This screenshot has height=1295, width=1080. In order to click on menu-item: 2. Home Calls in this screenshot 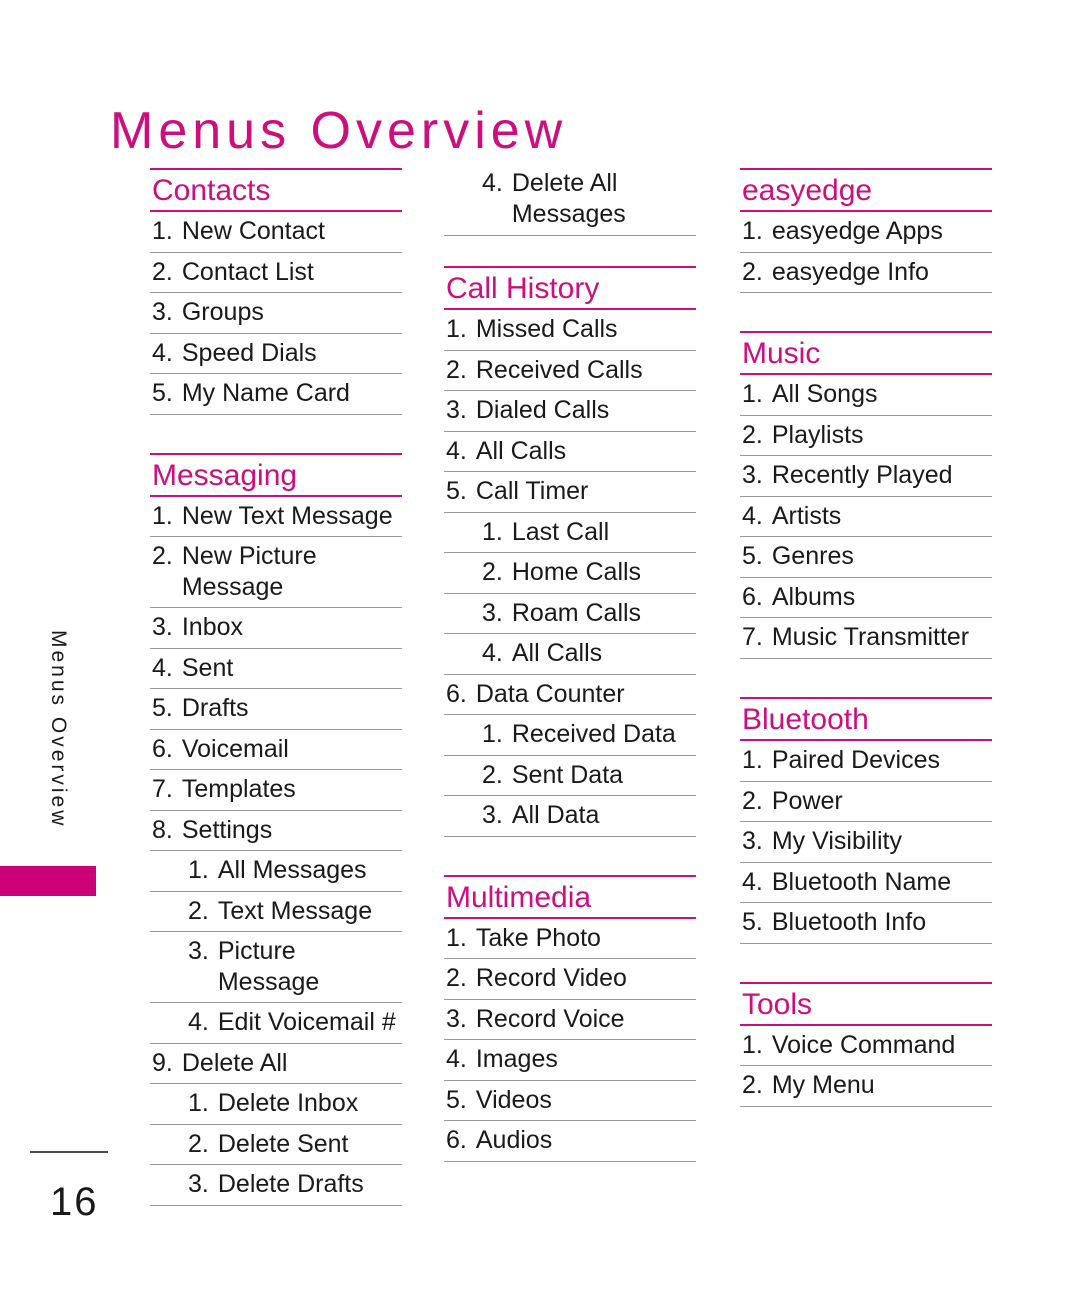, I will do `click(570, 573)`.